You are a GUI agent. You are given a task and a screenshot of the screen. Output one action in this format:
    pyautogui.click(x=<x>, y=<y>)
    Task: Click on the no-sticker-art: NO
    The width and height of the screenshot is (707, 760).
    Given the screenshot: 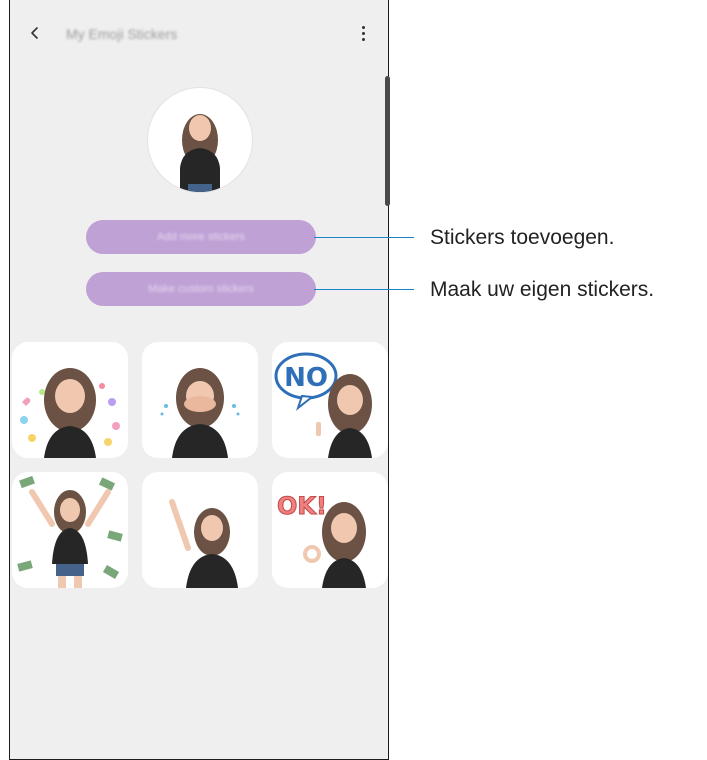 What is the action you would take?
    pyautogui.click(x=323, y=405)
    